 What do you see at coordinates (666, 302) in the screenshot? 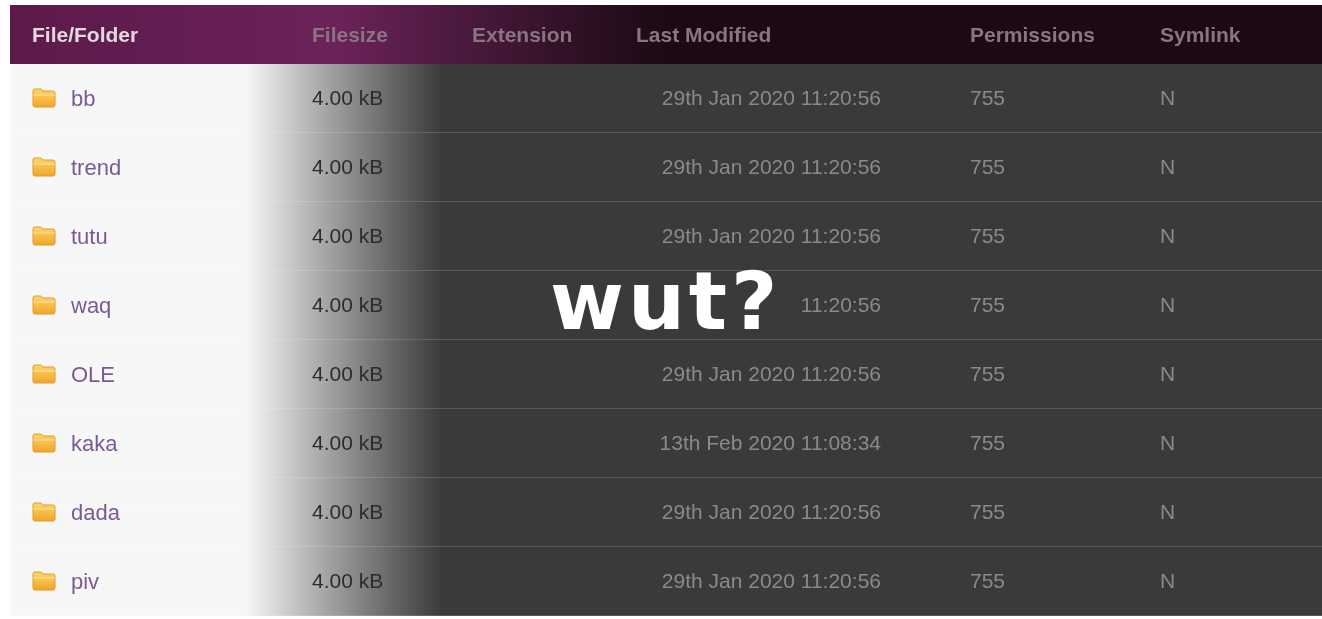
I see `overlay-caption: wut?` at bounding box center [666, 302].